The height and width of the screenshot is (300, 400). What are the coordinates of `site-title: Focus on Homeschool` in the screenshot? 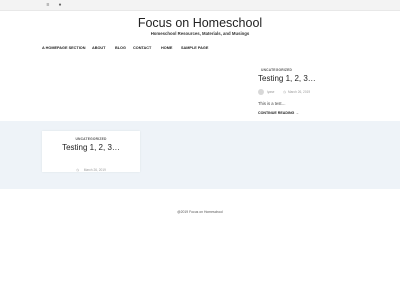 It's located at (200, 23).